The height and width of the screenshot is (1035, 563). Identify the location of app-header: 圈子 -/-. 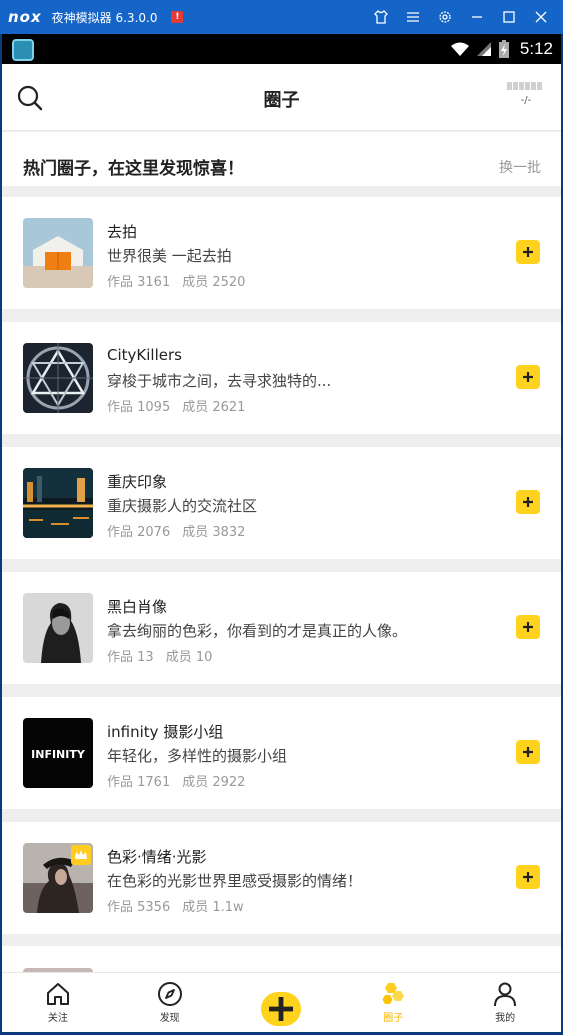
(281, 97).